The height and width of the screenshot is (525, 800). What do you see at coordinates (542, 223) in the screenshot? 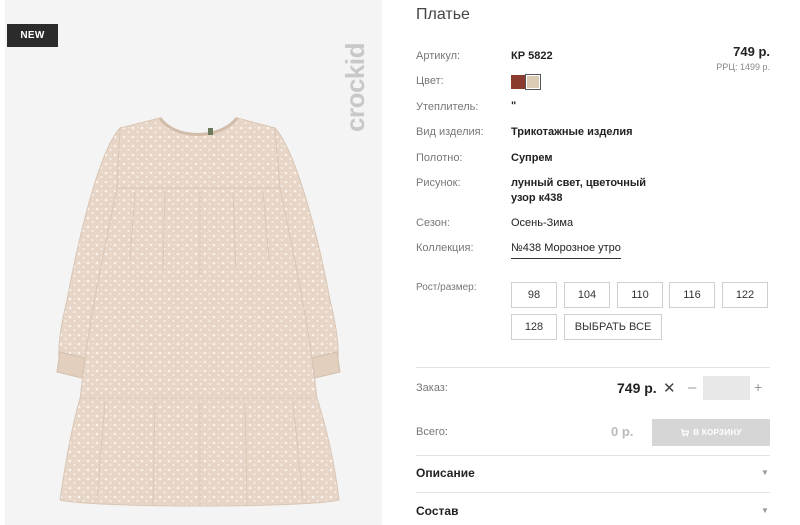
I see `season-value: Осень-Зима` at bounding box center [542, 223].